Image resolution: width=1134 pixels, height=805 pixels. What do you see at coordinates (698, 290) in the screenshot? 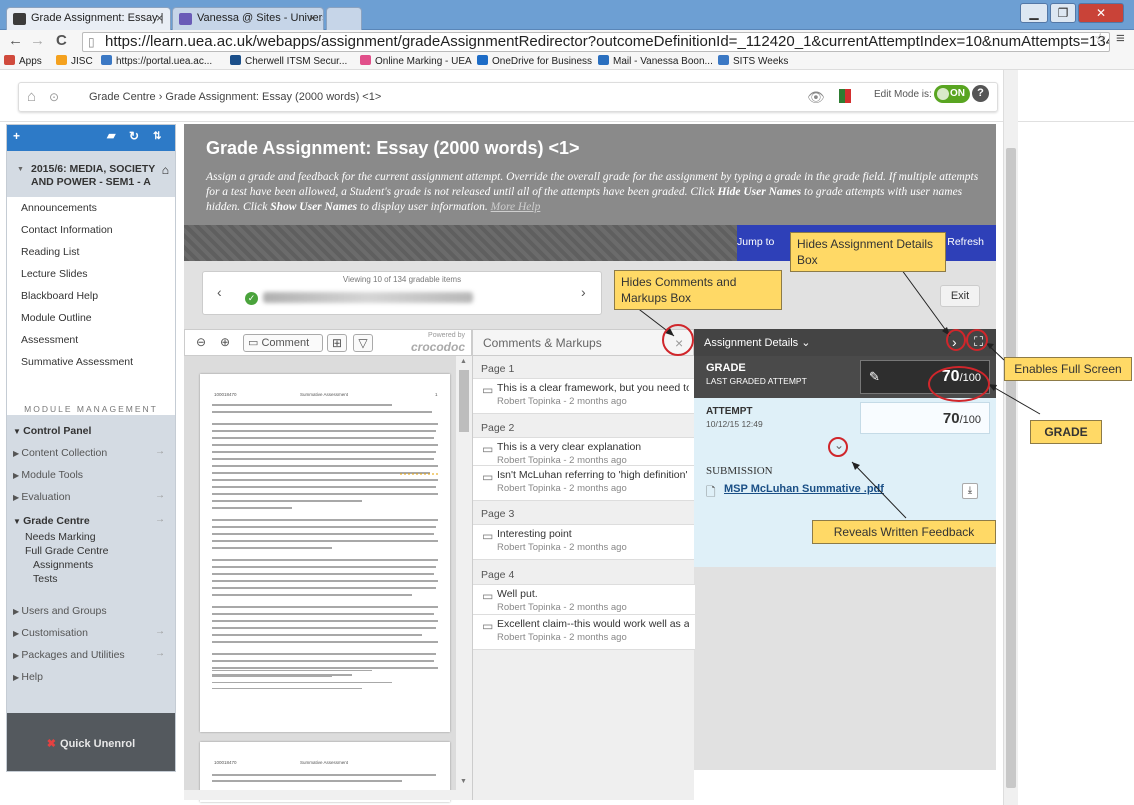
I see `callout-hides-comments: Hides Comments and Markups Box` at bounding box center [698, 290].